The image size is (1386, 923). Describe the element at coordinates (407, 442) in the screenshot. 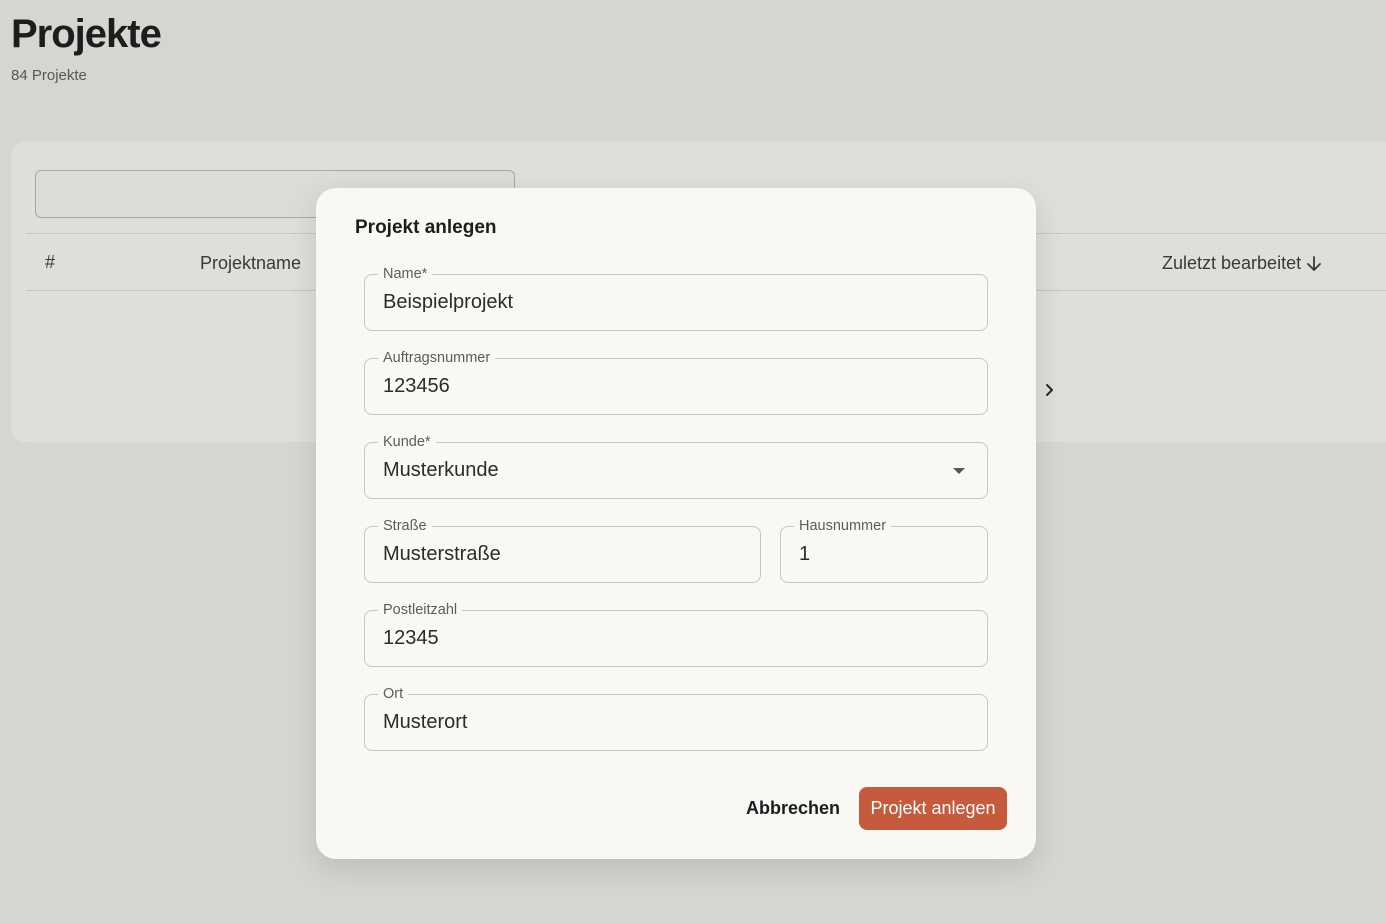

I see `customer-label: Kunde*` at that location.